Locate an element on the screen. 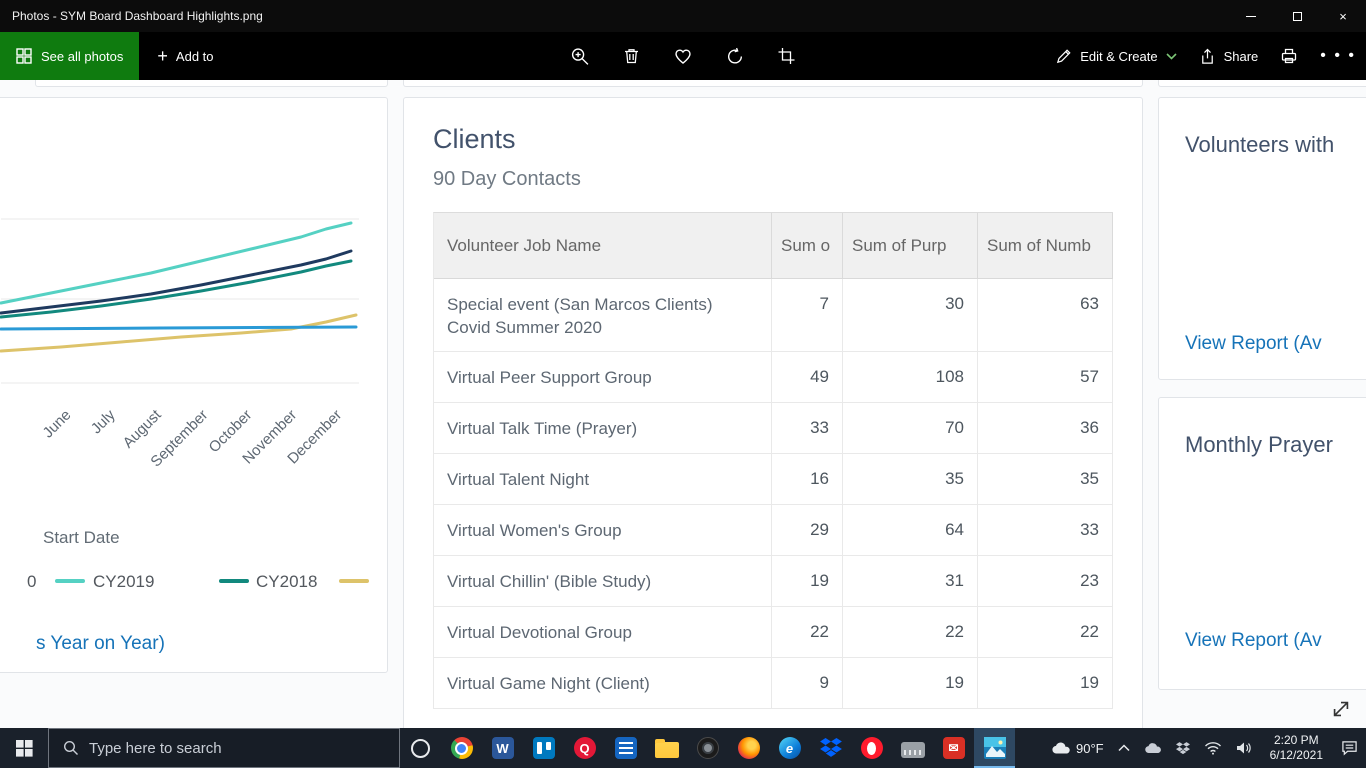  see-all-photos-button: See all photos is located at coordinates (70, 56).